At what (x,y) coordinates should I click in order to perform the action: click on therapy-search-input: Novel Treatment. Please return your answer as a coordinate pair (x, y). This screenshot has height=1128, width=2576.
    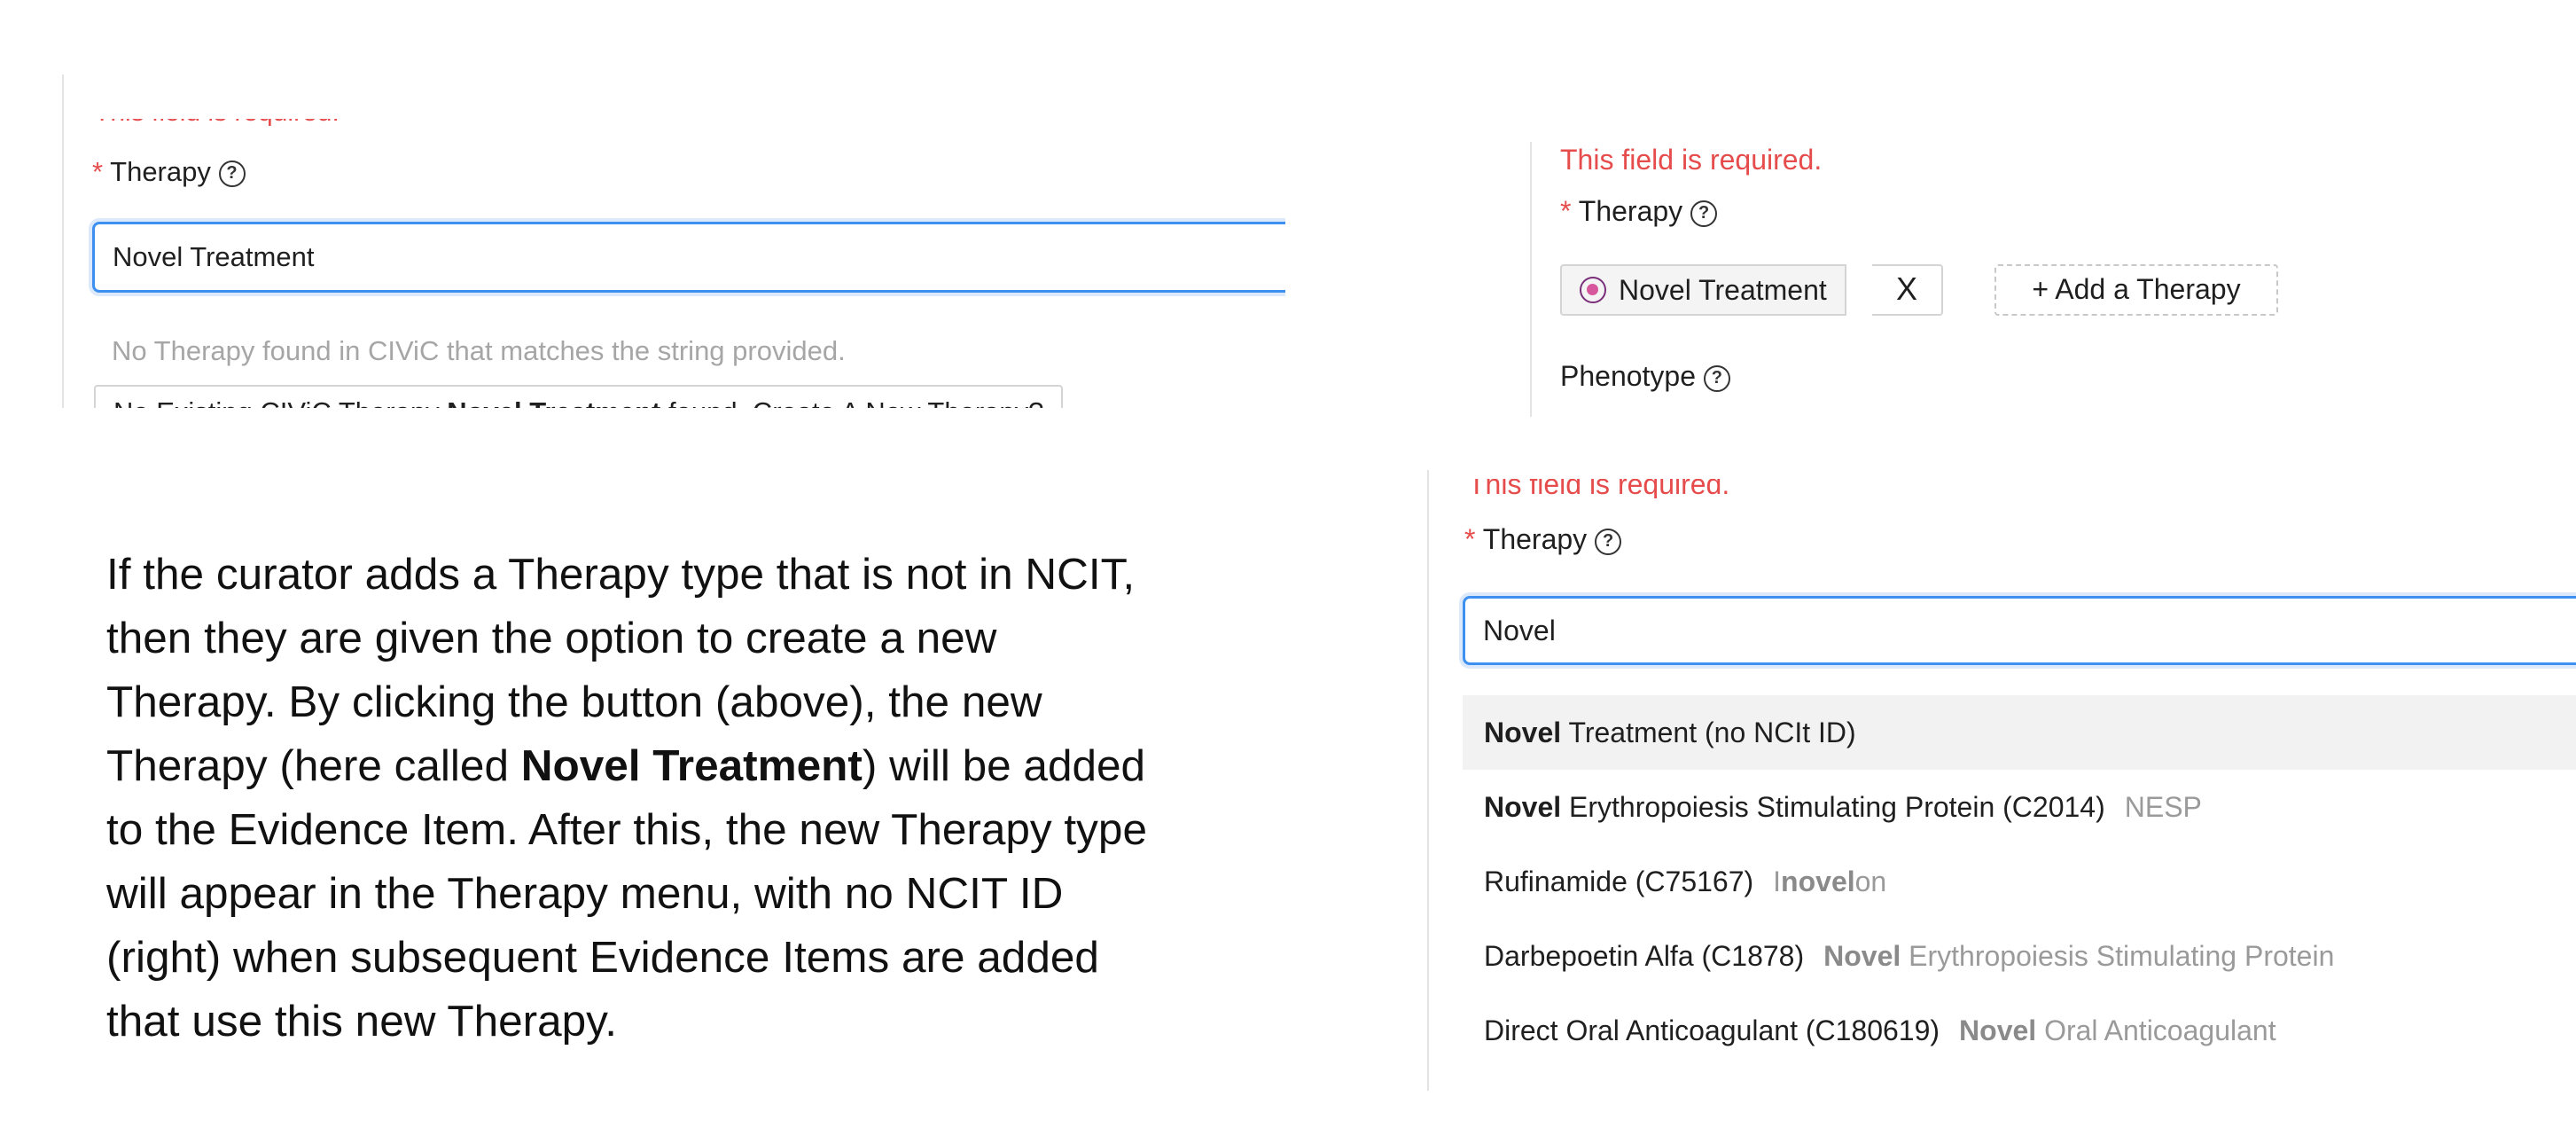
    Looking at the image, I should click on (688, 257).